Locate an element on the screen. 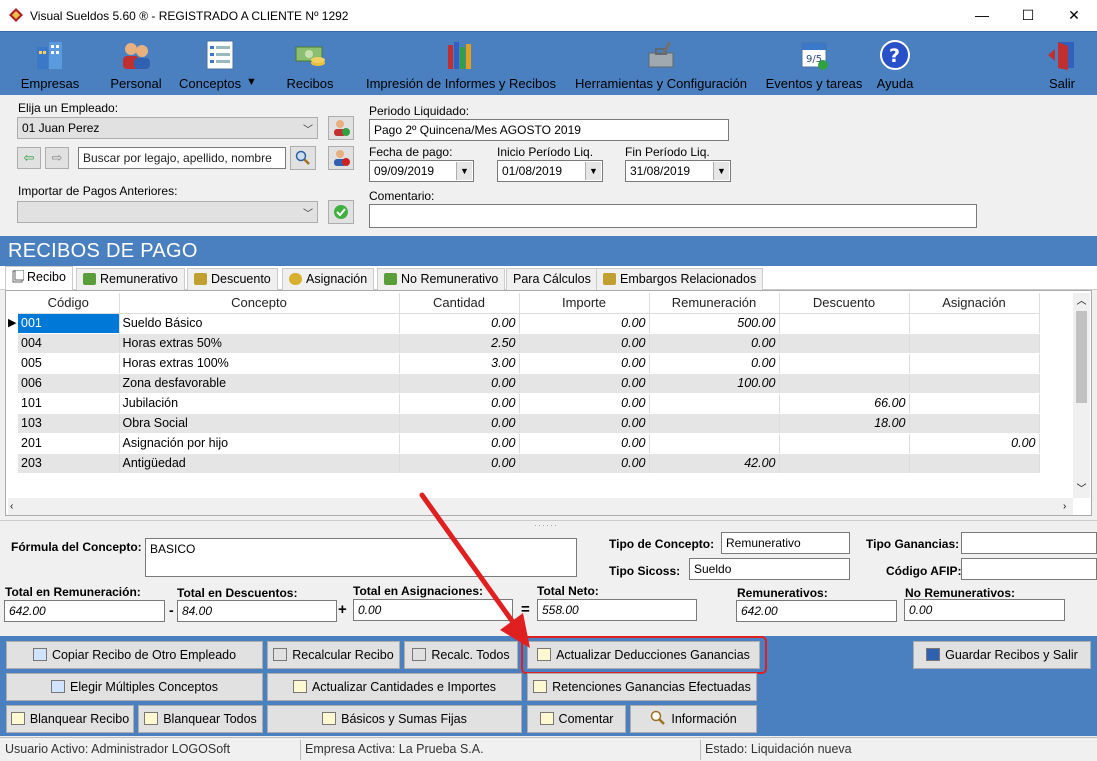  tab-recibo: Recibo is located at coordinates (39, 278).